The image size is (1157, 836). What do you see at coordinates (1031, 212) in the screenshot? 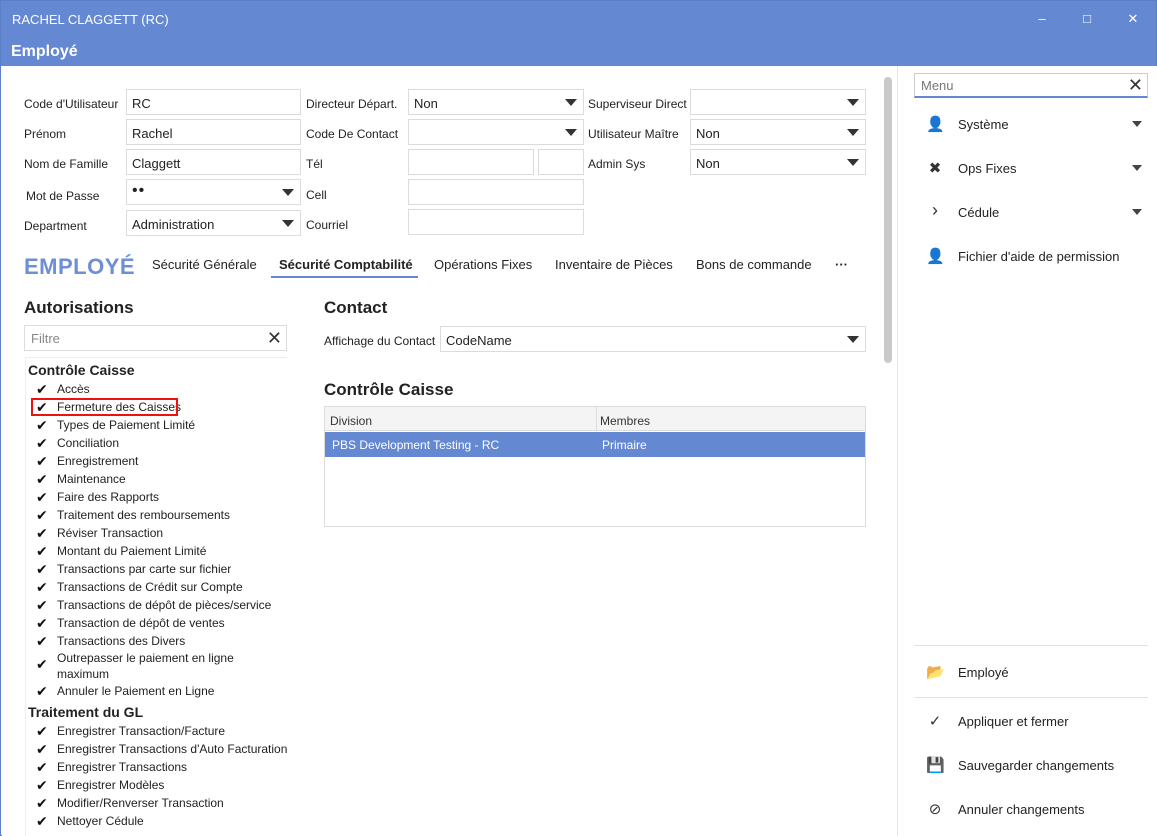
I see `menu-item-schedule: › Cédule` at bounding box center [1031, 212].